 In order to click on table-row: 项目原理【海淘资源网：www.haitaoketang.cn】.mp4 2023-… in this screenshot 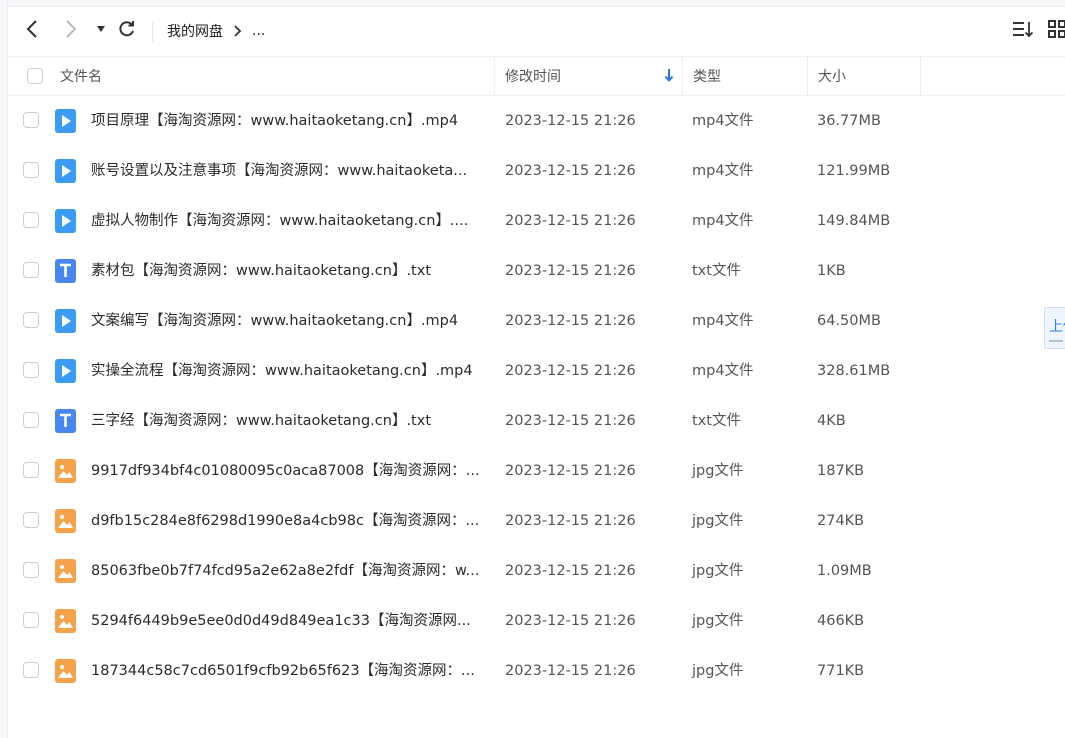, I will do `click(536, 121)`.